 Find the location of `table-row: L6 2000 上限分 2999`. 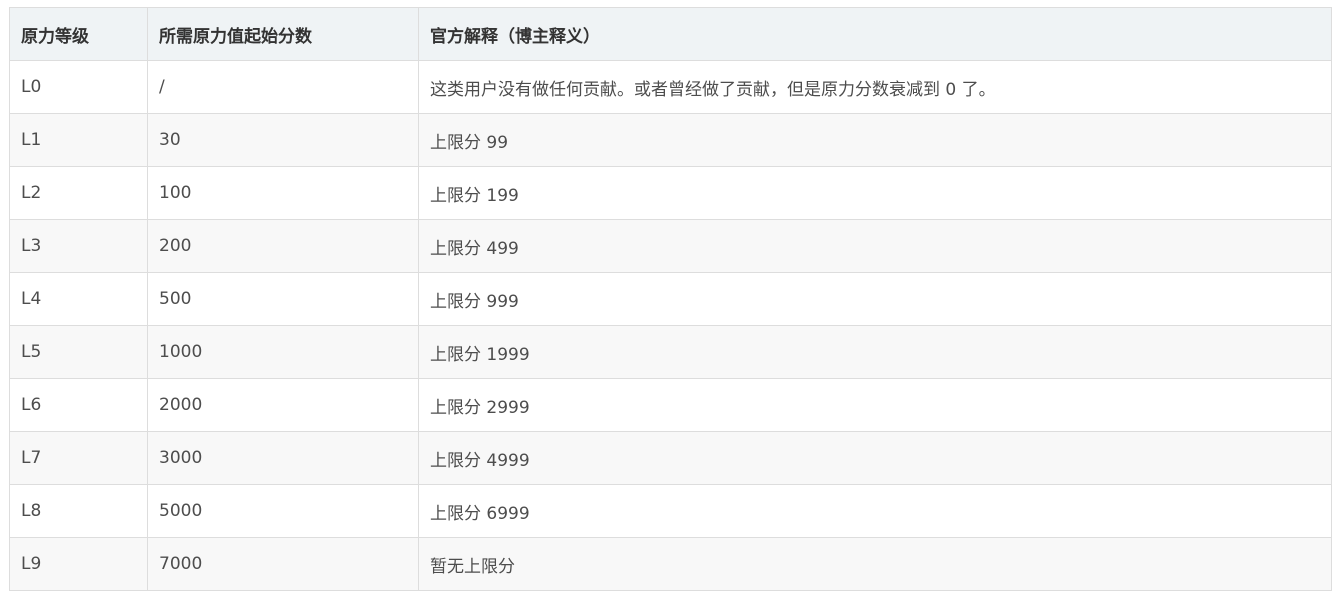

table-row: L6 2000 上限分 2999 is located at coordinates (670, 405).